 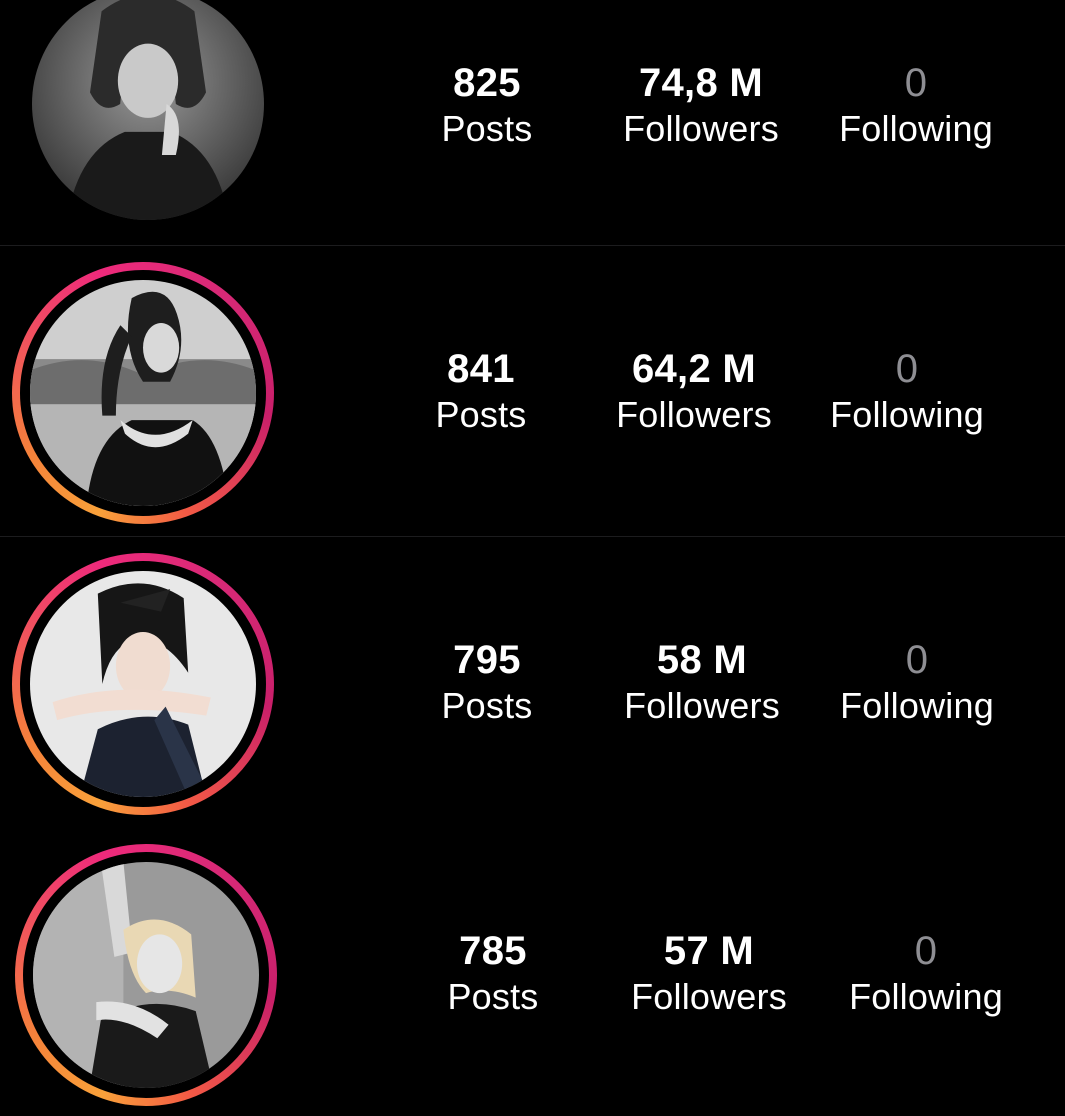 What do you see at coordinates (709, 951) in the screenshot?
I see `followers-count: 57 M` at bounding box center [709, 951].